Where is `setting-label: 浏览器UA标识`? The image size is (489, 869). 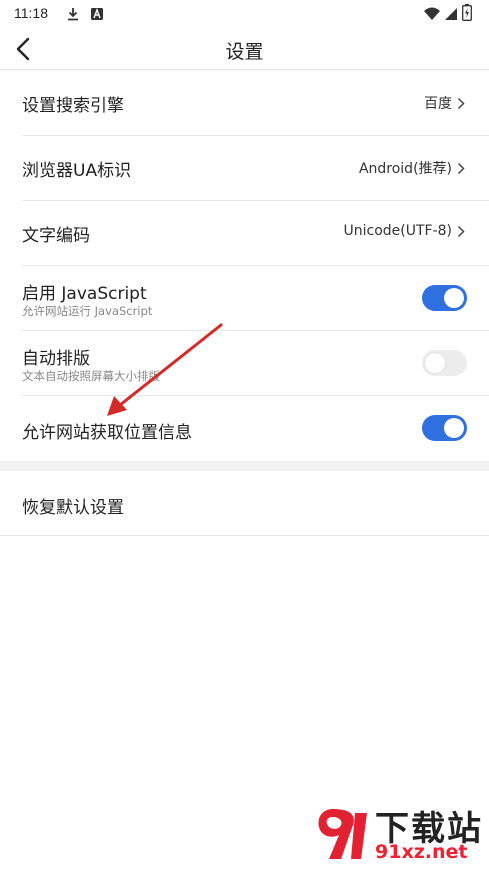 setting-label: 浏览器UA标识 is located at coordinates (77, 171).